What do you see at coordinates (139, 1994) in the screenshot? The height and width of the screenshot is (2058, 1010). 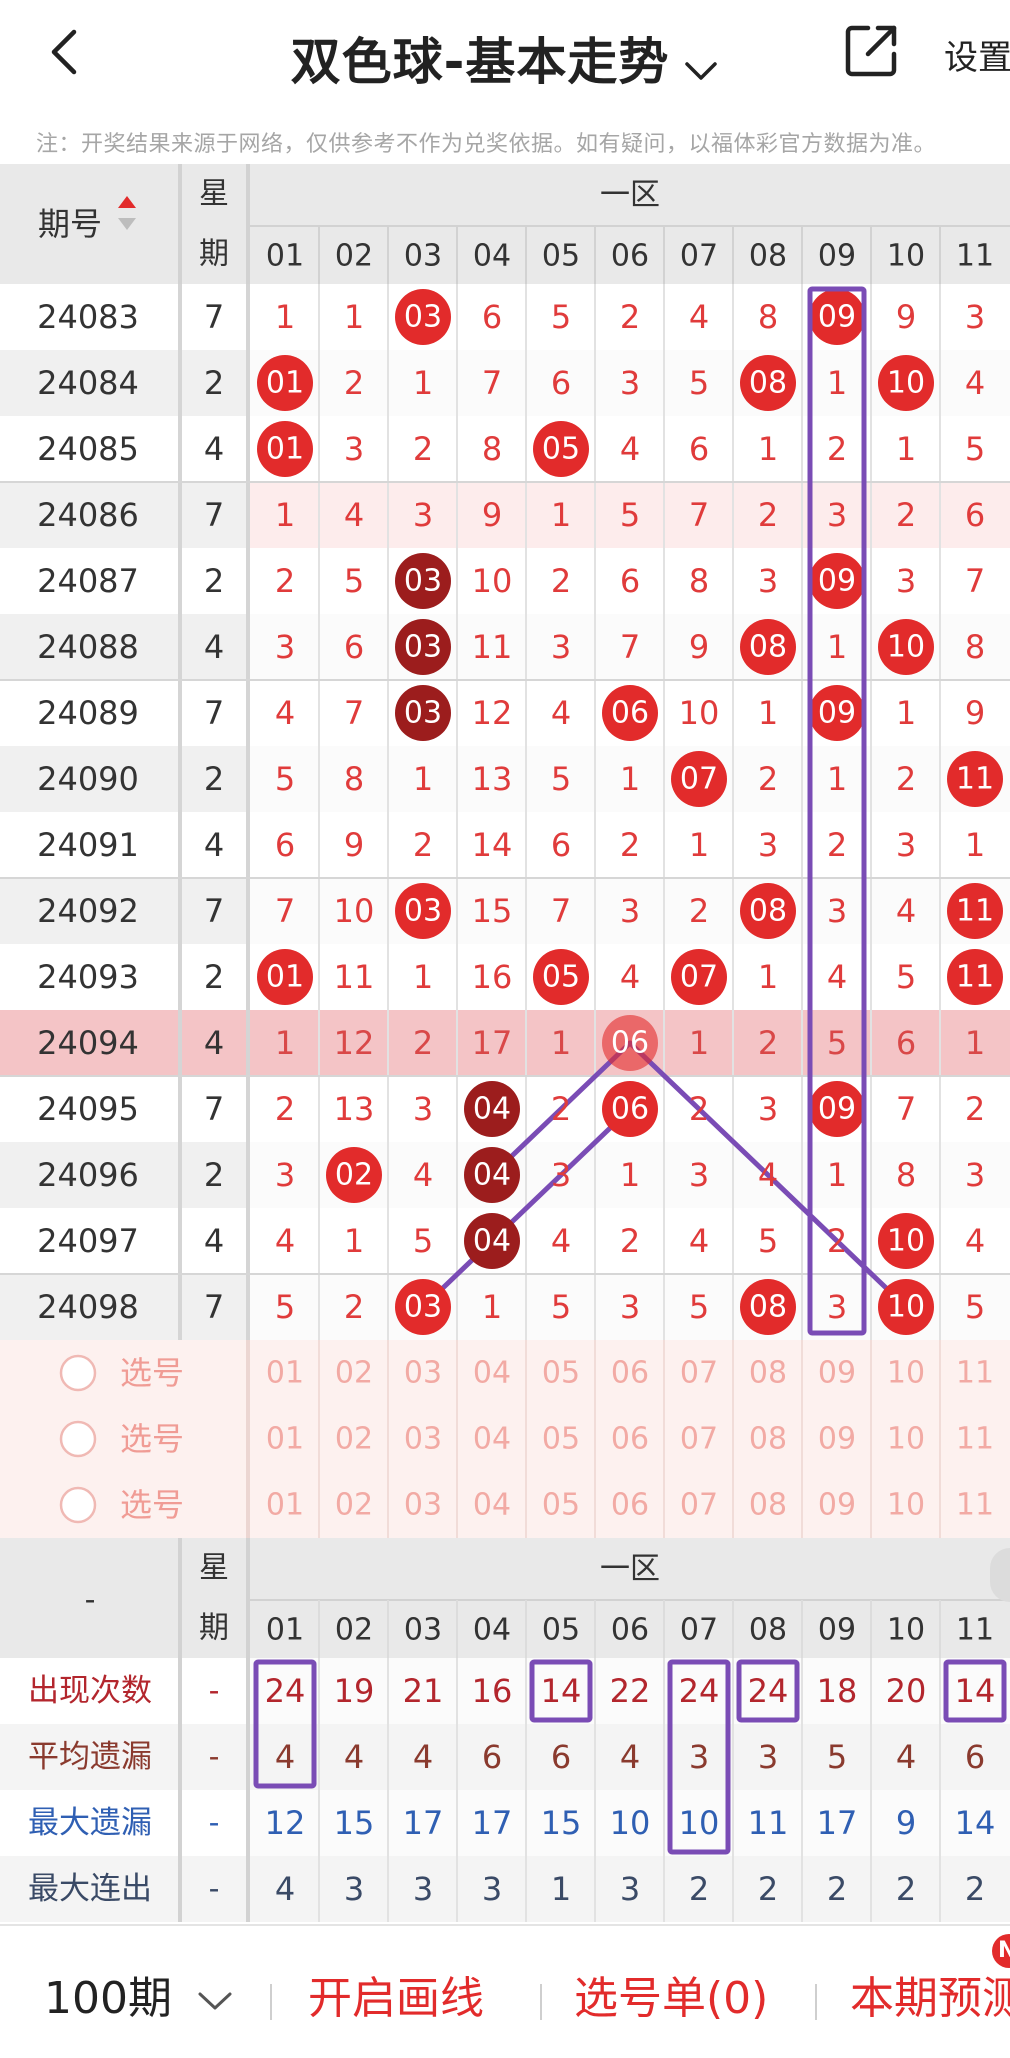 I see `period-count-selector: 100期` at bounding box center [139, 1994].